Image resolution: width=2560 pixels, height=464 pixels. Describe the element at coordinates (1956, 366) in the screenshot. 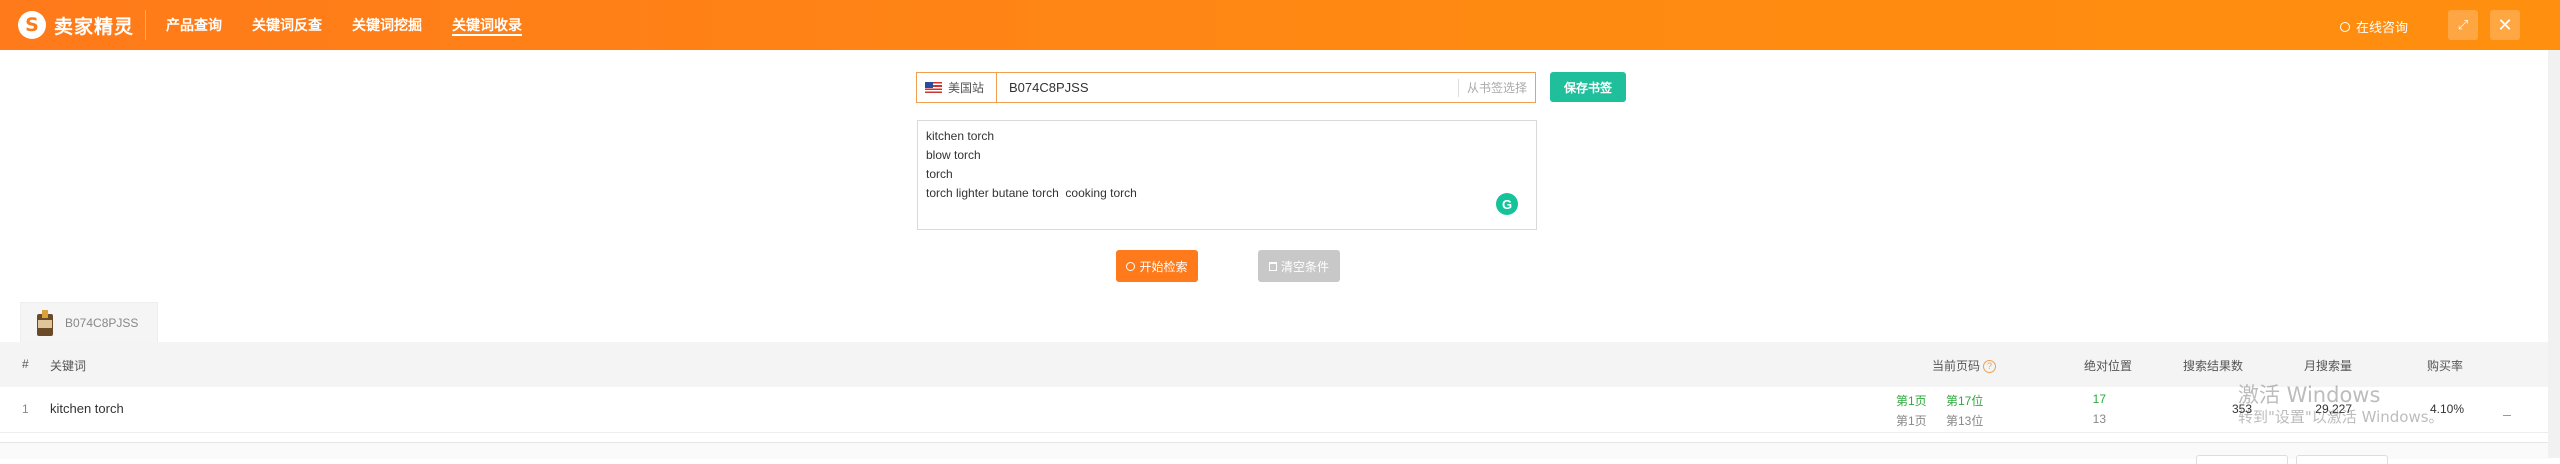

I see `header-current-page-label: 当前页码` at that location.